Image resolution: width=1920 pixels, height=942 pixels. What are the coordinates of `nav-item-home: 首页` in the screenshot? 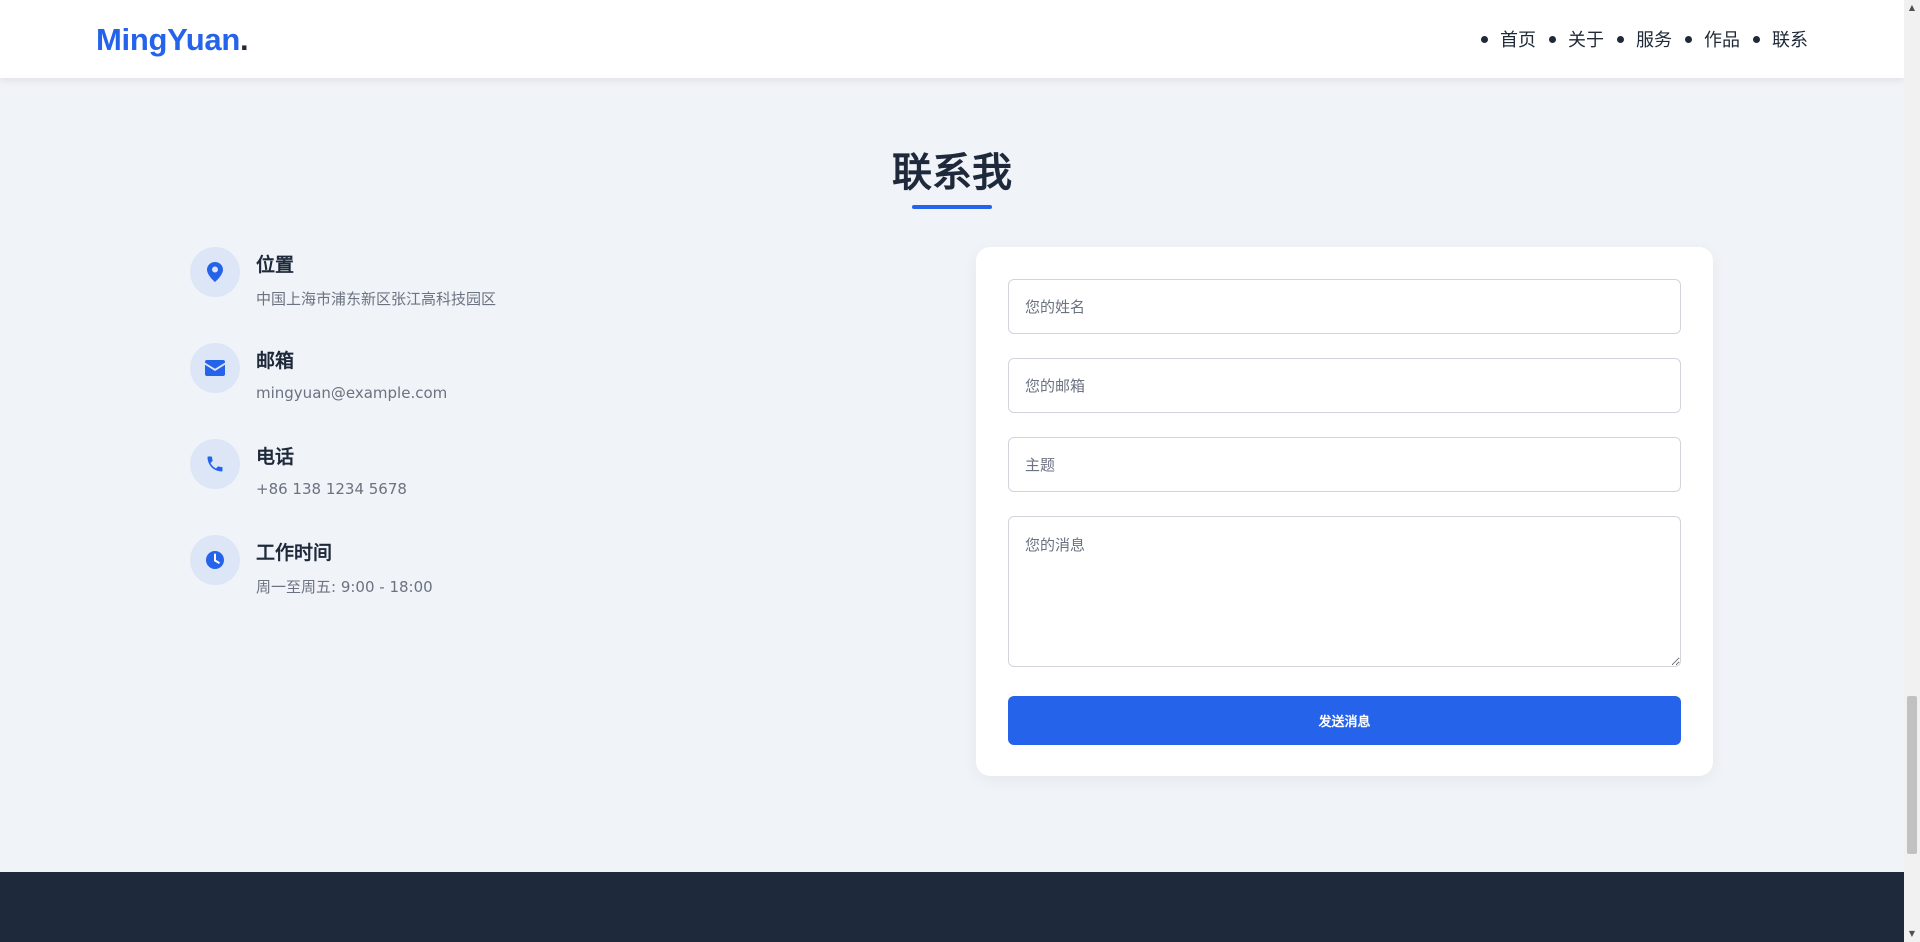 It's located at (1508, 39).